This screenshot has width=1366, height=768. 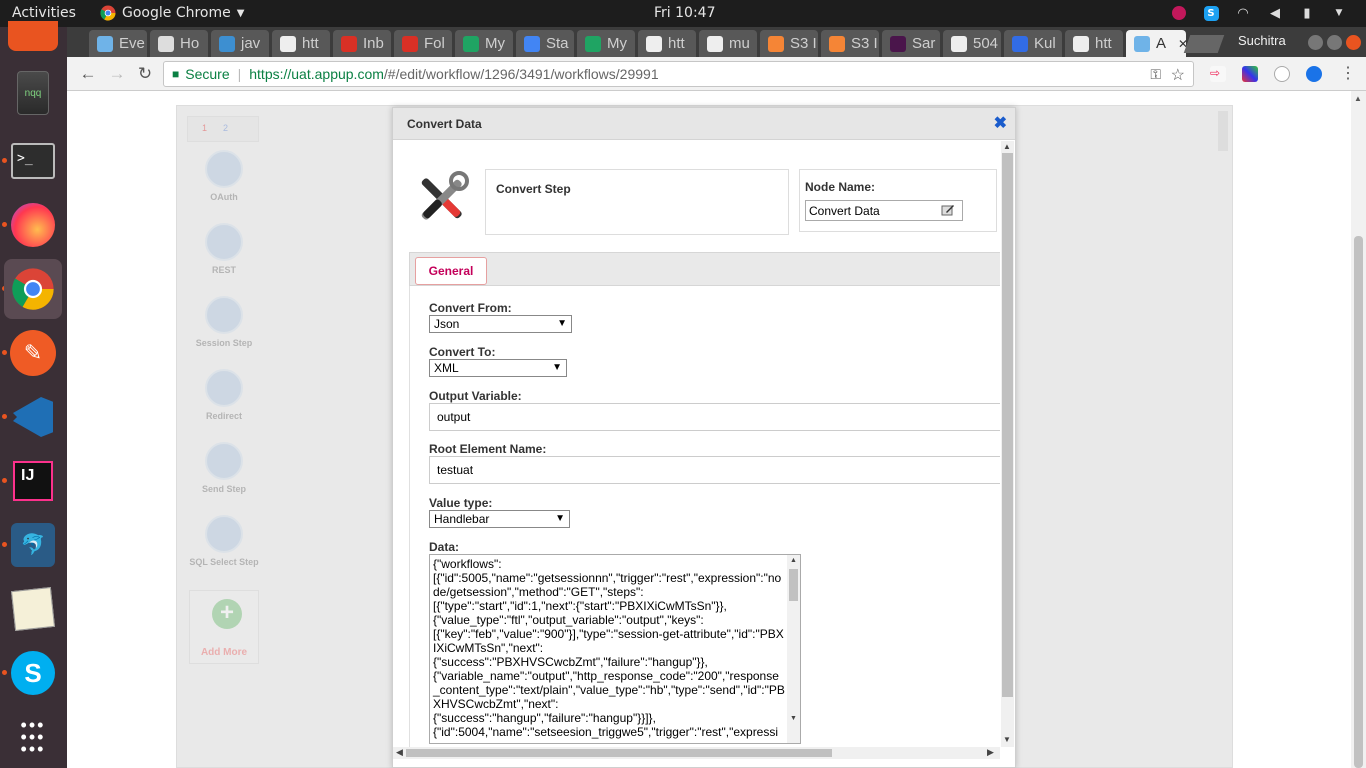 What do you see at coordinates (33, 481) in the screenshot?
I see `intellij-icon: IJ` at bounding box center [33, 481].